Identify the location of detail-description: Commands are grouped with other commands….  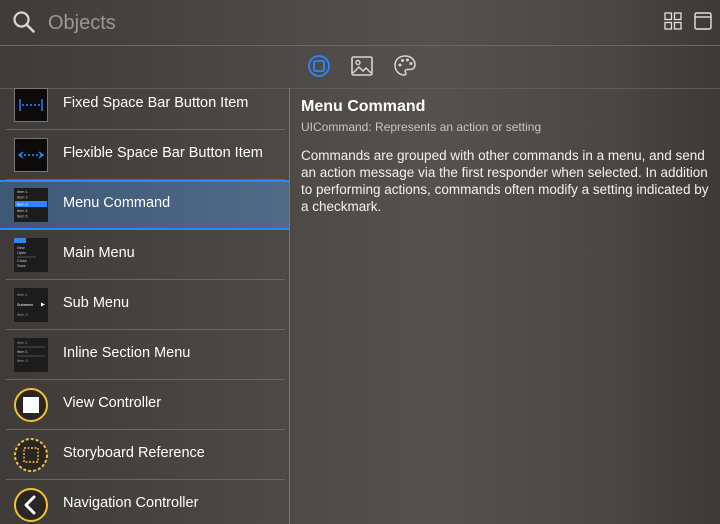
(505, 181).